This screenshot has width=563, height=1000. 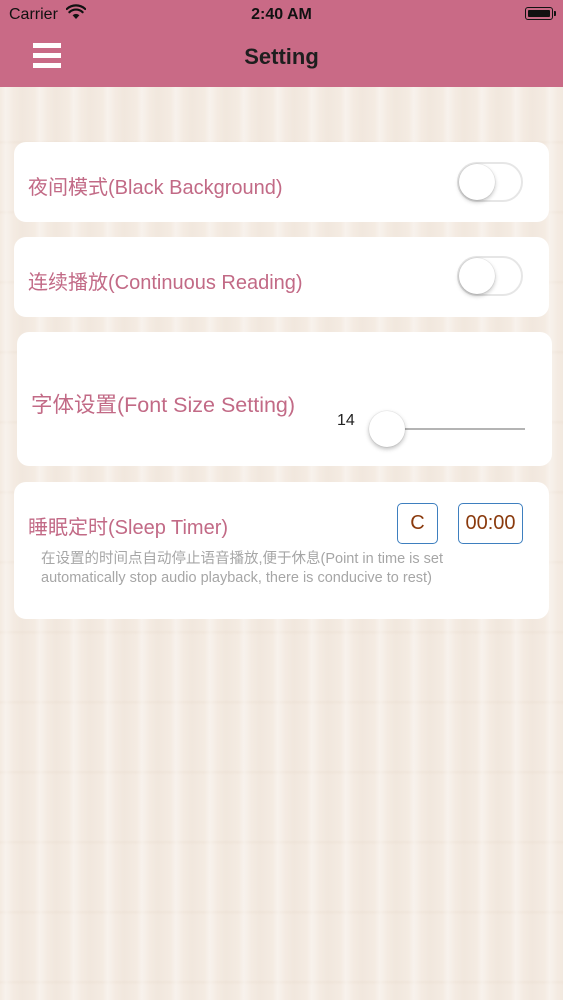 I want to click on night-mode-toggle, so click(x=490, y=182).